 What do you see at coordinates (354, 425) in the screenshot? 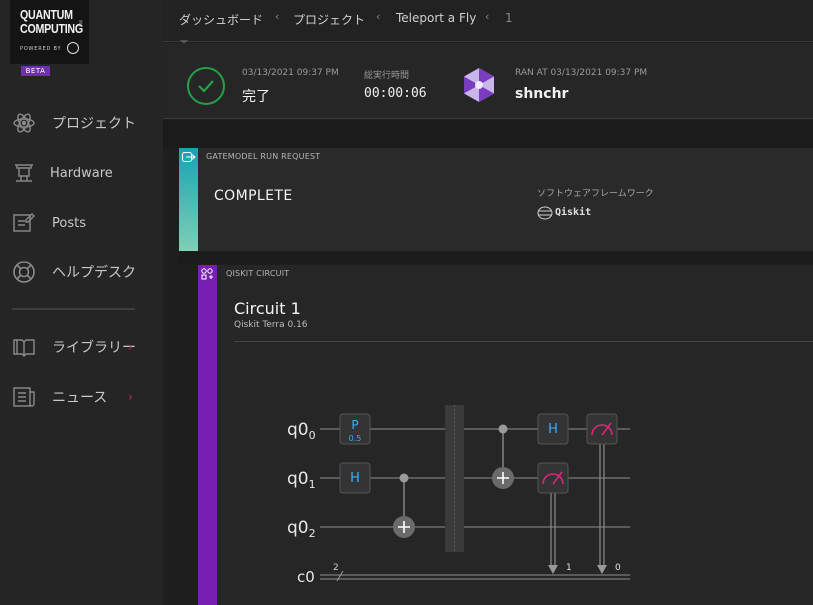
I see `p-gate-label: P` at bounding box center [354, 425].